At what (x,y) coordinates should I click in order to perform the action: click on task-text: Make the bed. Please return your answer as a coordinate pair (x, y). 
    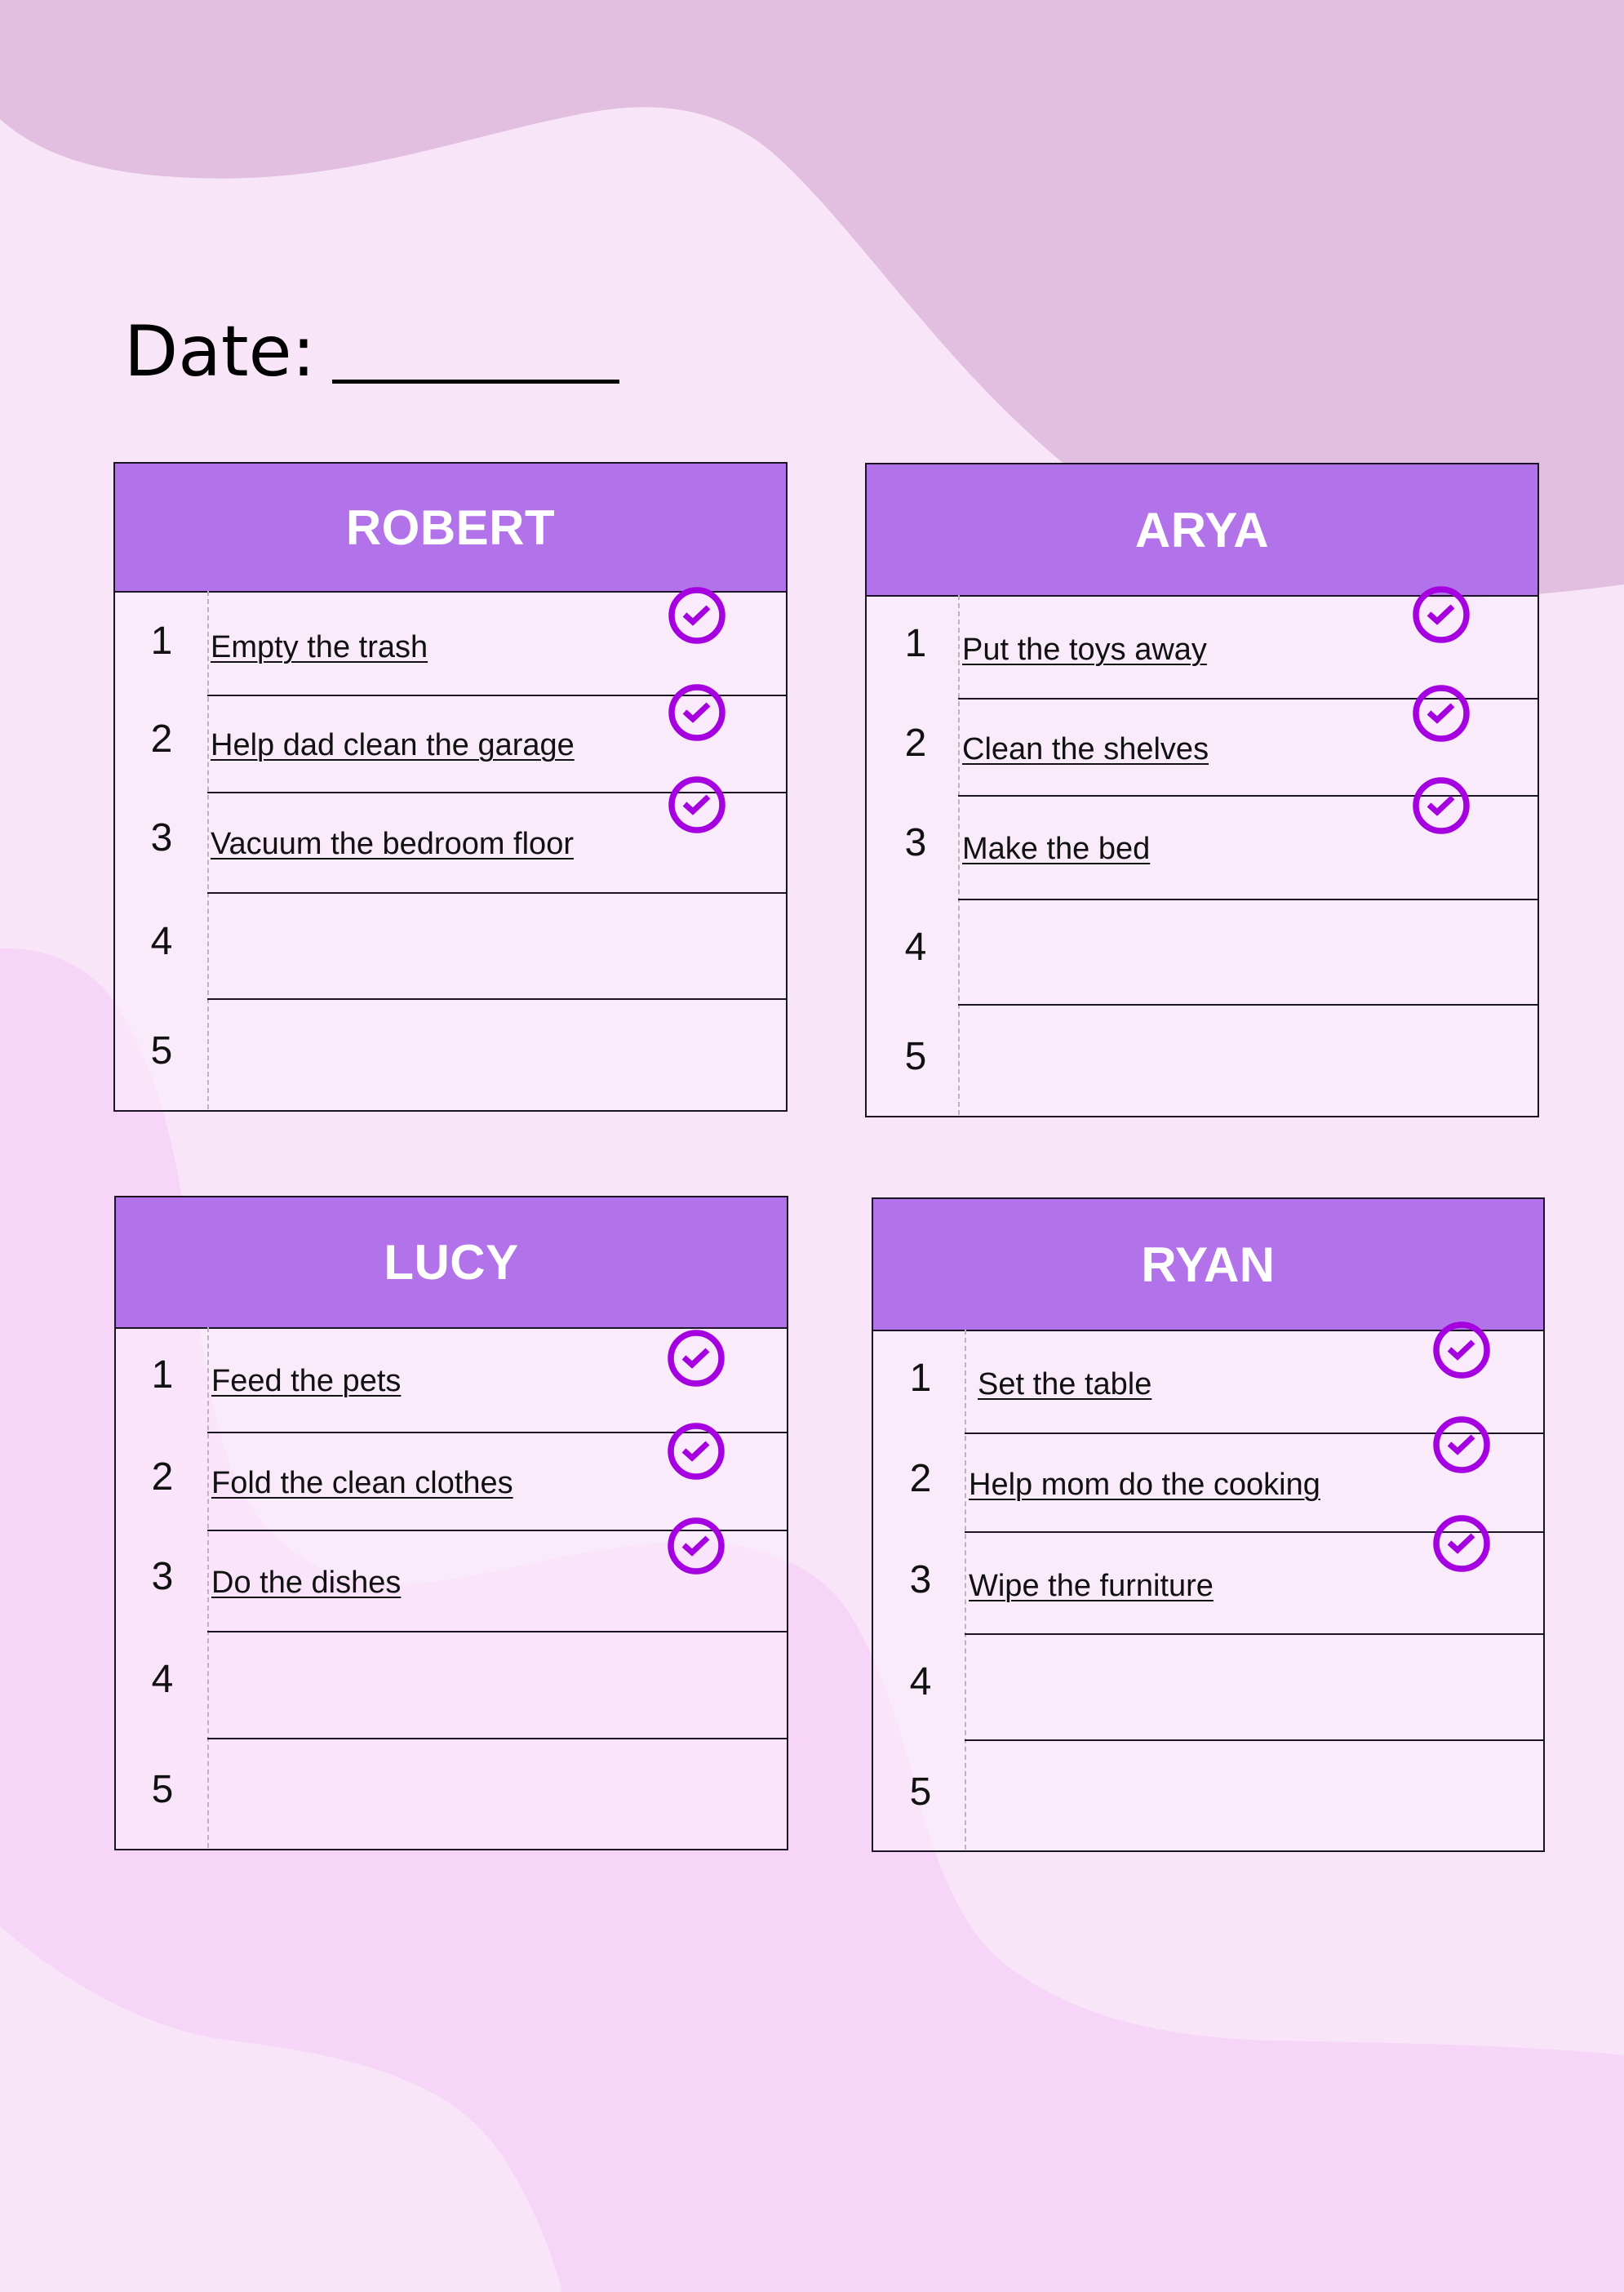
    Looking at the image, I should click on (1056, 849).